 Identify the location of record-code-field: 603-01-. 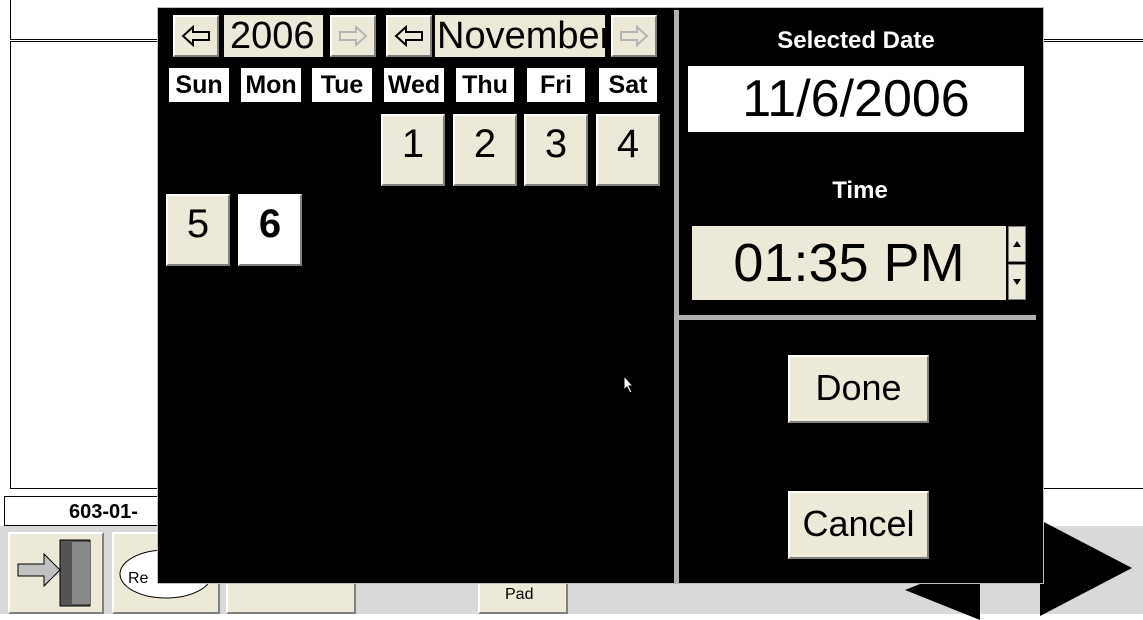
(84, 511).